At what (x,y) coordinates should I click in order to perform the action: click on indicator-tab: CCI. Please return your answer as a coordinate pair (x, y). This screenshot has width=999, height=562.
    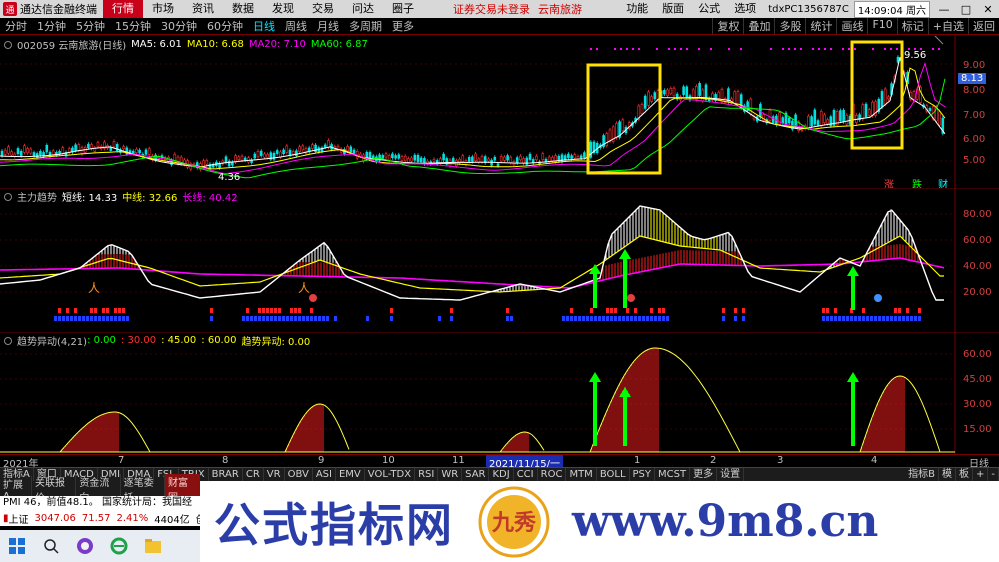
    Looking at the image, I should click on (526, 474).